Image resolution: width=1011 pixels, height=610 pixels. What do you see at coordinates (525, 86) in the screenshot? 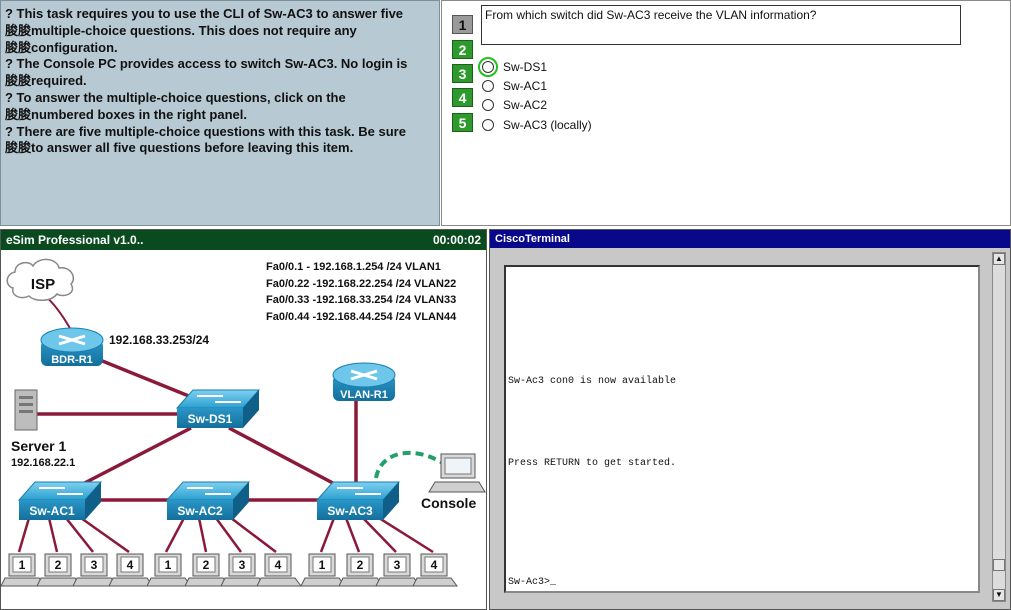
I see `option-label: Sw-AC1` at bounding box center [525, 86].